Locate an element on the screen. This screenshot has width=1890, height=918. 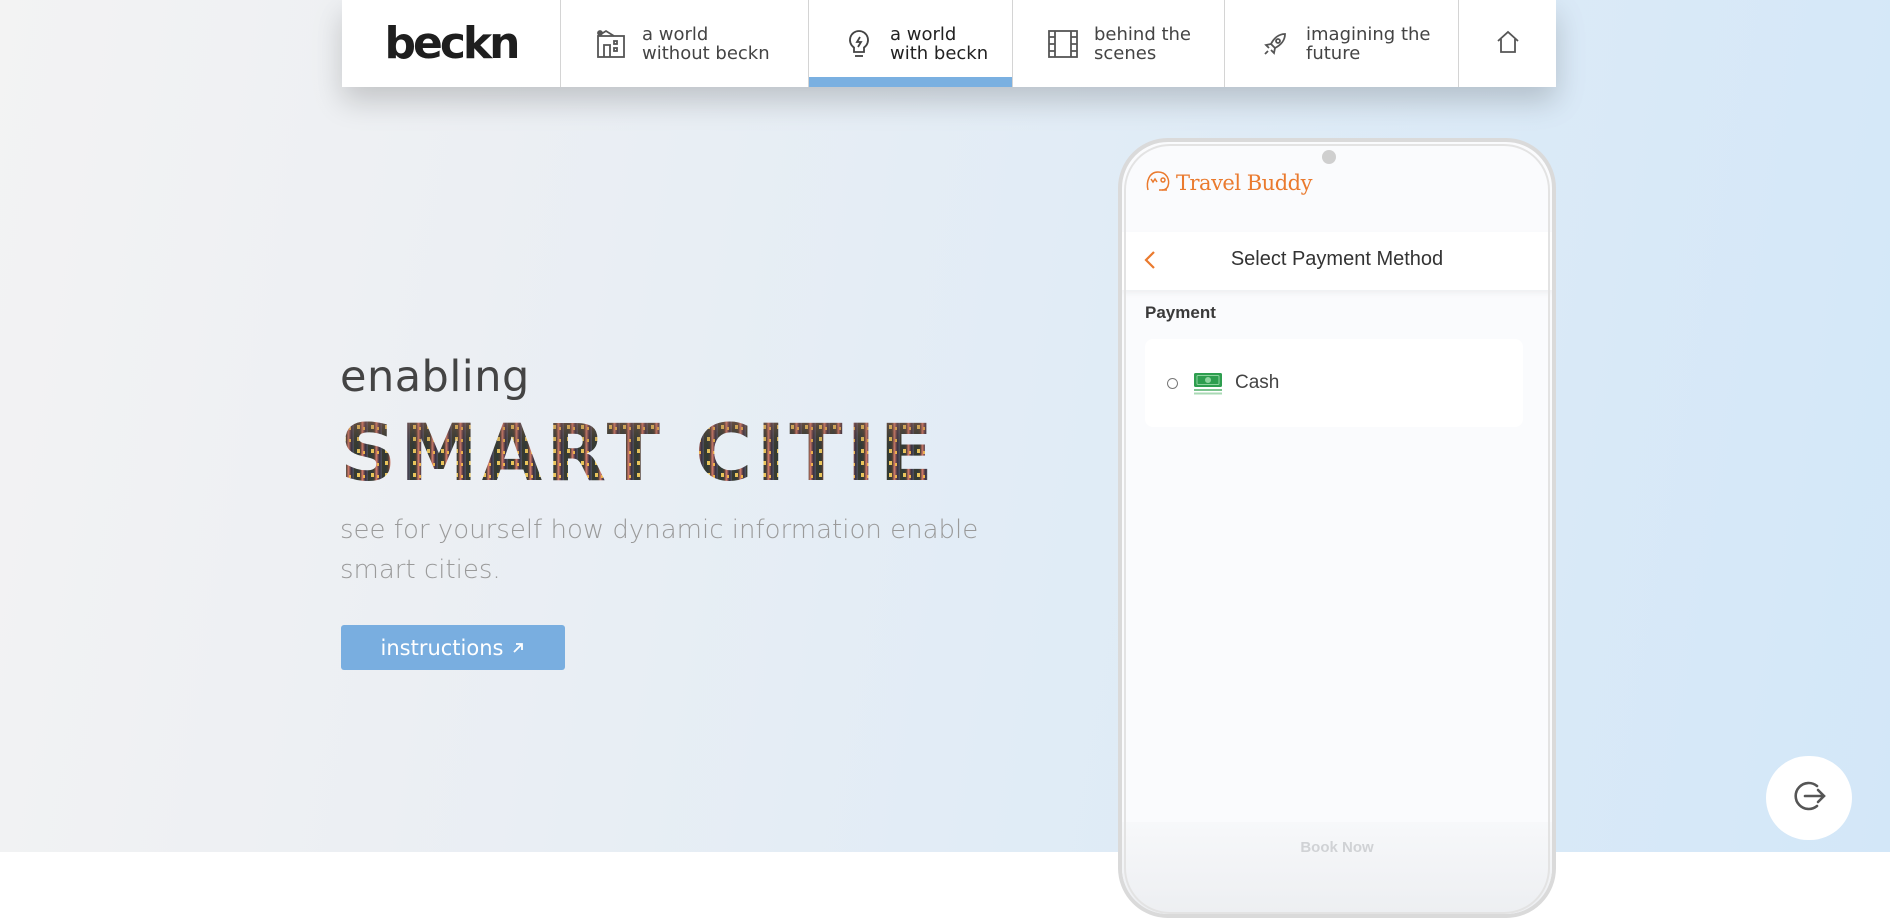
hero-eyebrow: enabling is located at coordinates (435, 377).